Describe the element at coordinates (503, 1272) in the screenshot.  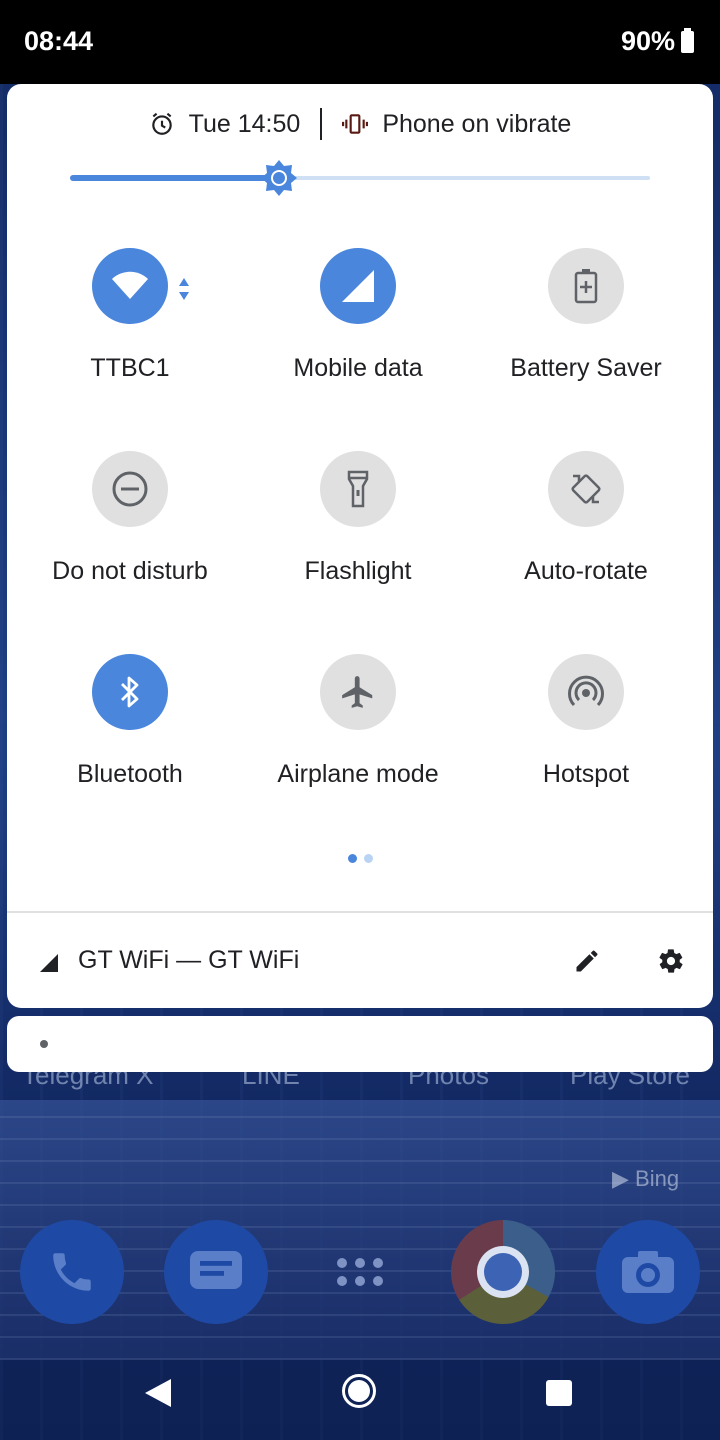
I see `chrome-app-icon` at that location.